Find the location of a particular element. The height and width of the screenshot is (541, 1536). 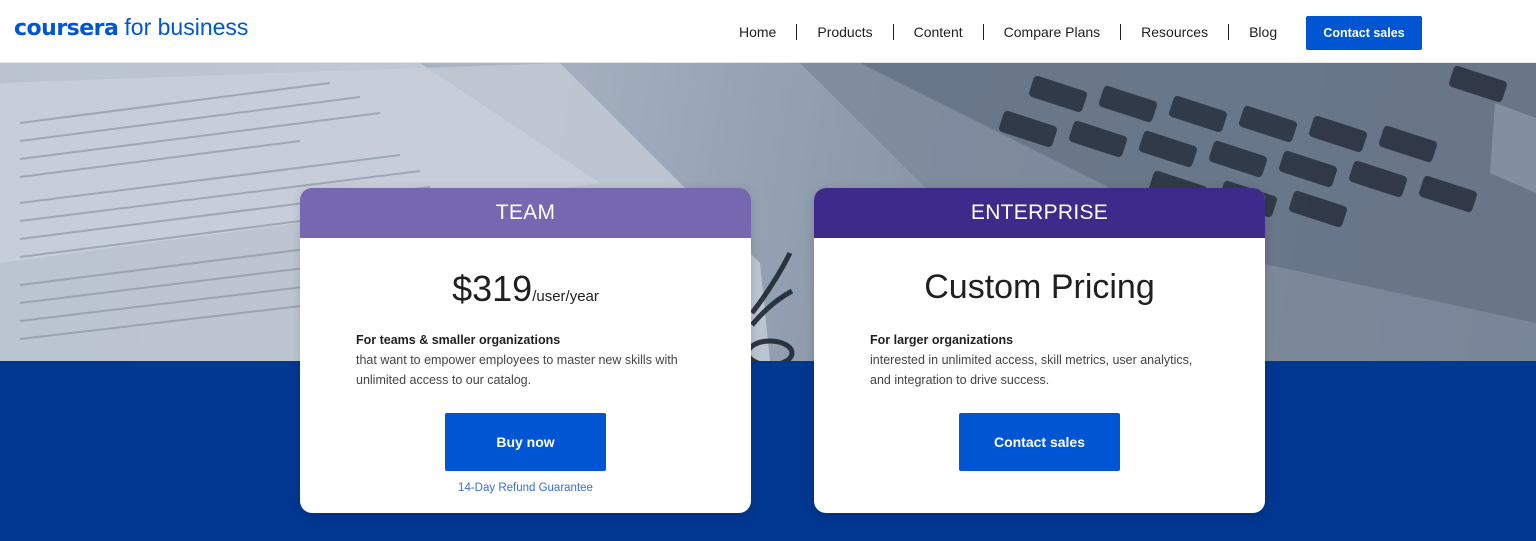

team-price: $319/user/year is located at coordinates (525, 289).